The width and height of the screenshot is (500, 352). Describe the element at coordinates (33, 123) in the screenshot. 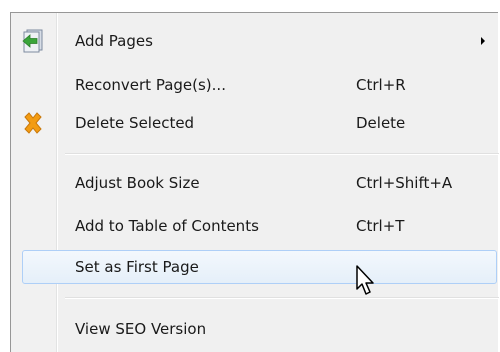

I see `delete-x-icon` at that location.